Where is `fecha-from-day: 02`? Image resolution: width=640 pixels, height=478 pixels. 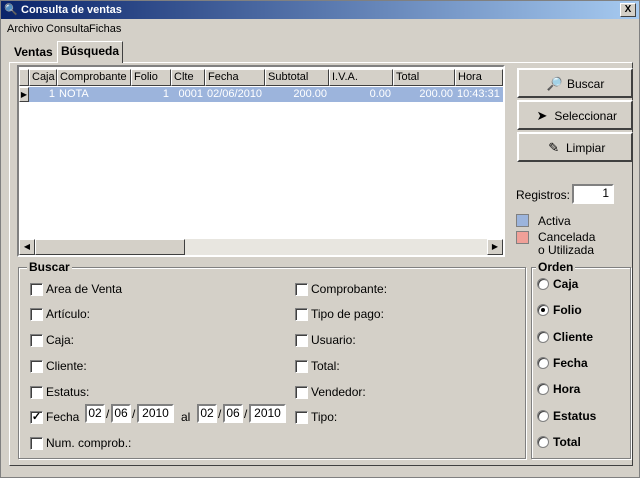 fecha-from-day: 02 is located at coordinates (95, 413).